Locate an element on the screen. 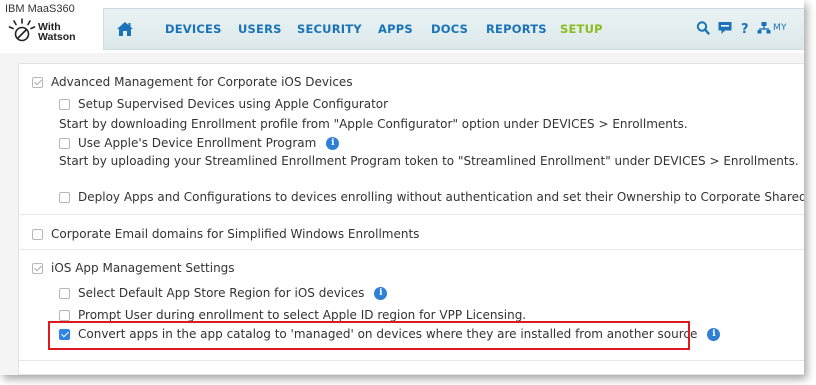  nav-devices: DEVICES is located at coordinates (193, 29).